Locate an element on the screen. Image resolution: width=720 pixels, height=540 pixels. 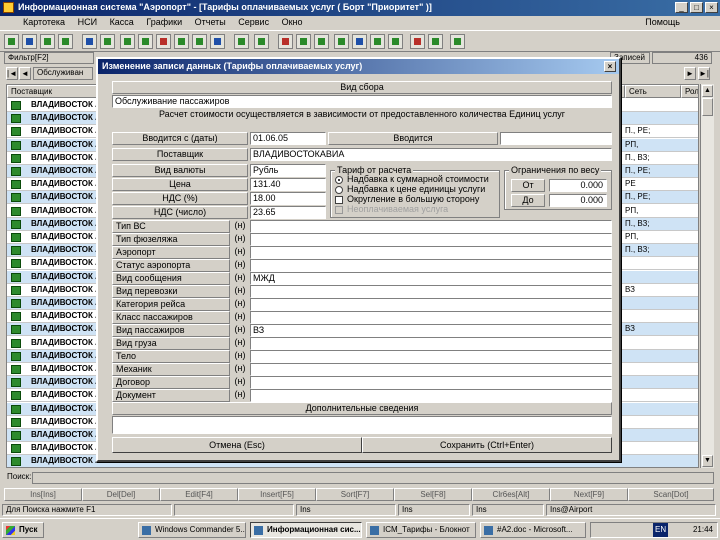
menu-cards: Картотека is located at coordinates (44, 22).